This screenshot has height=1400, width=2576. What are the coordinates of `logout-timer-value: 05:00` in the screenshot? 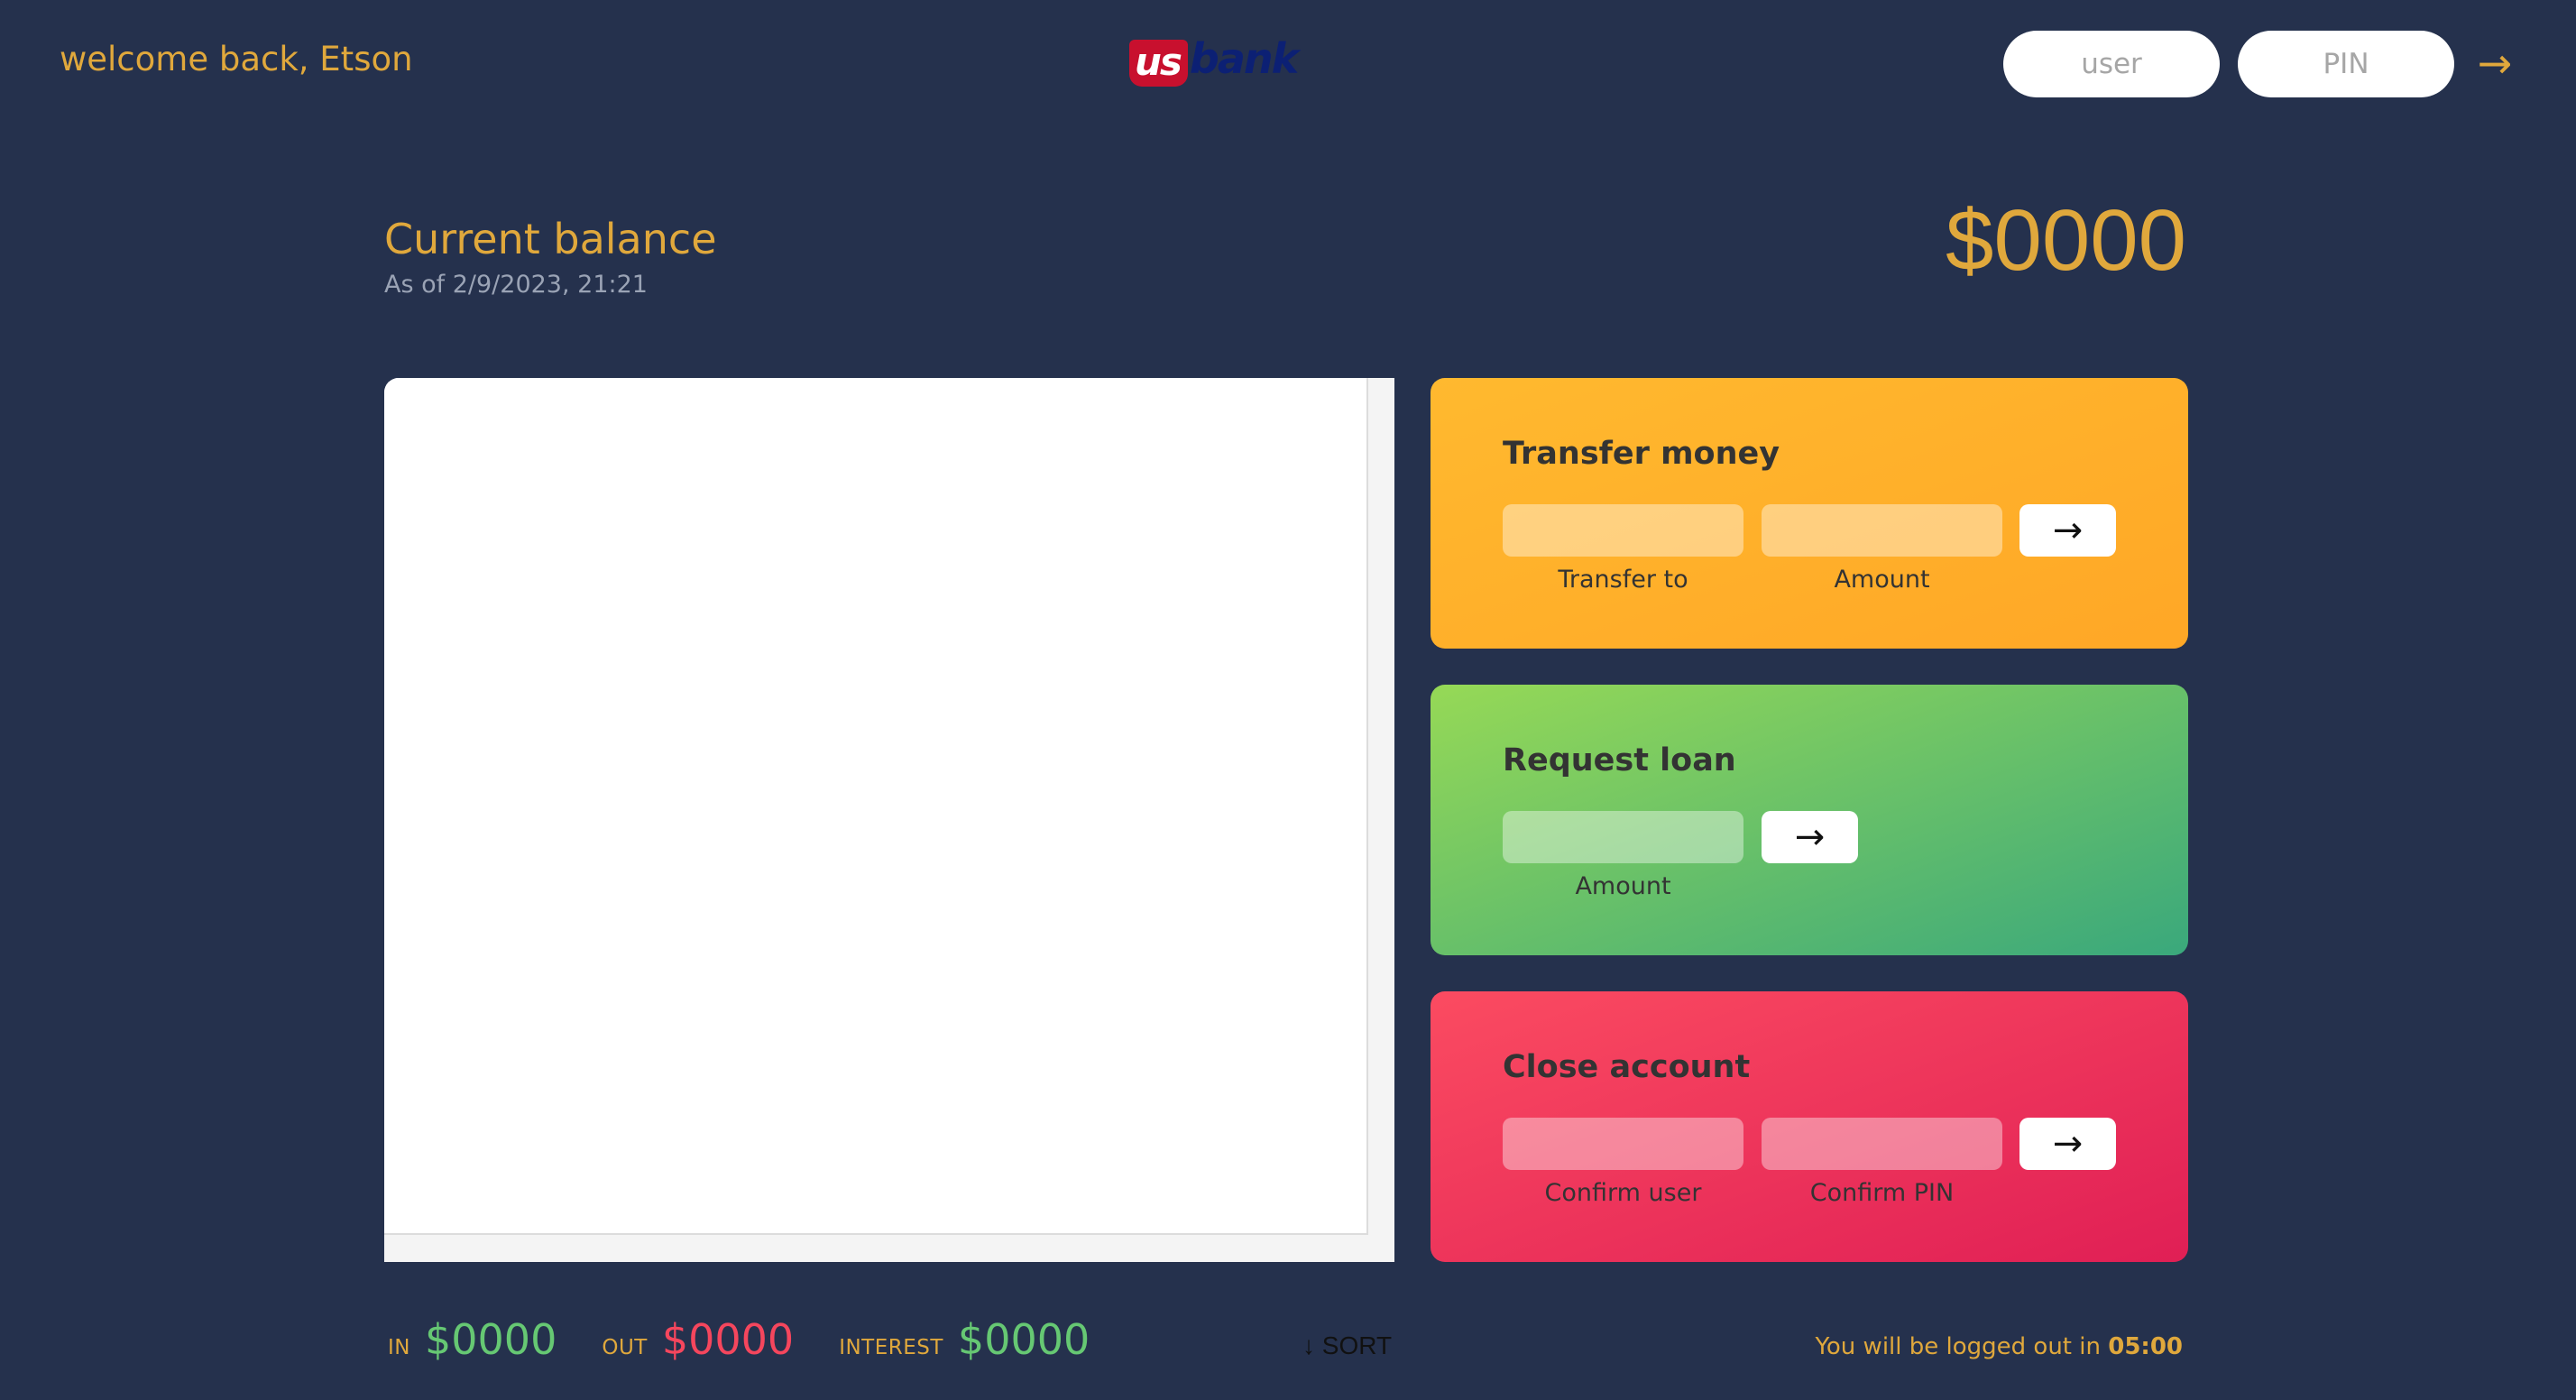 It's located at (2145, 1346).